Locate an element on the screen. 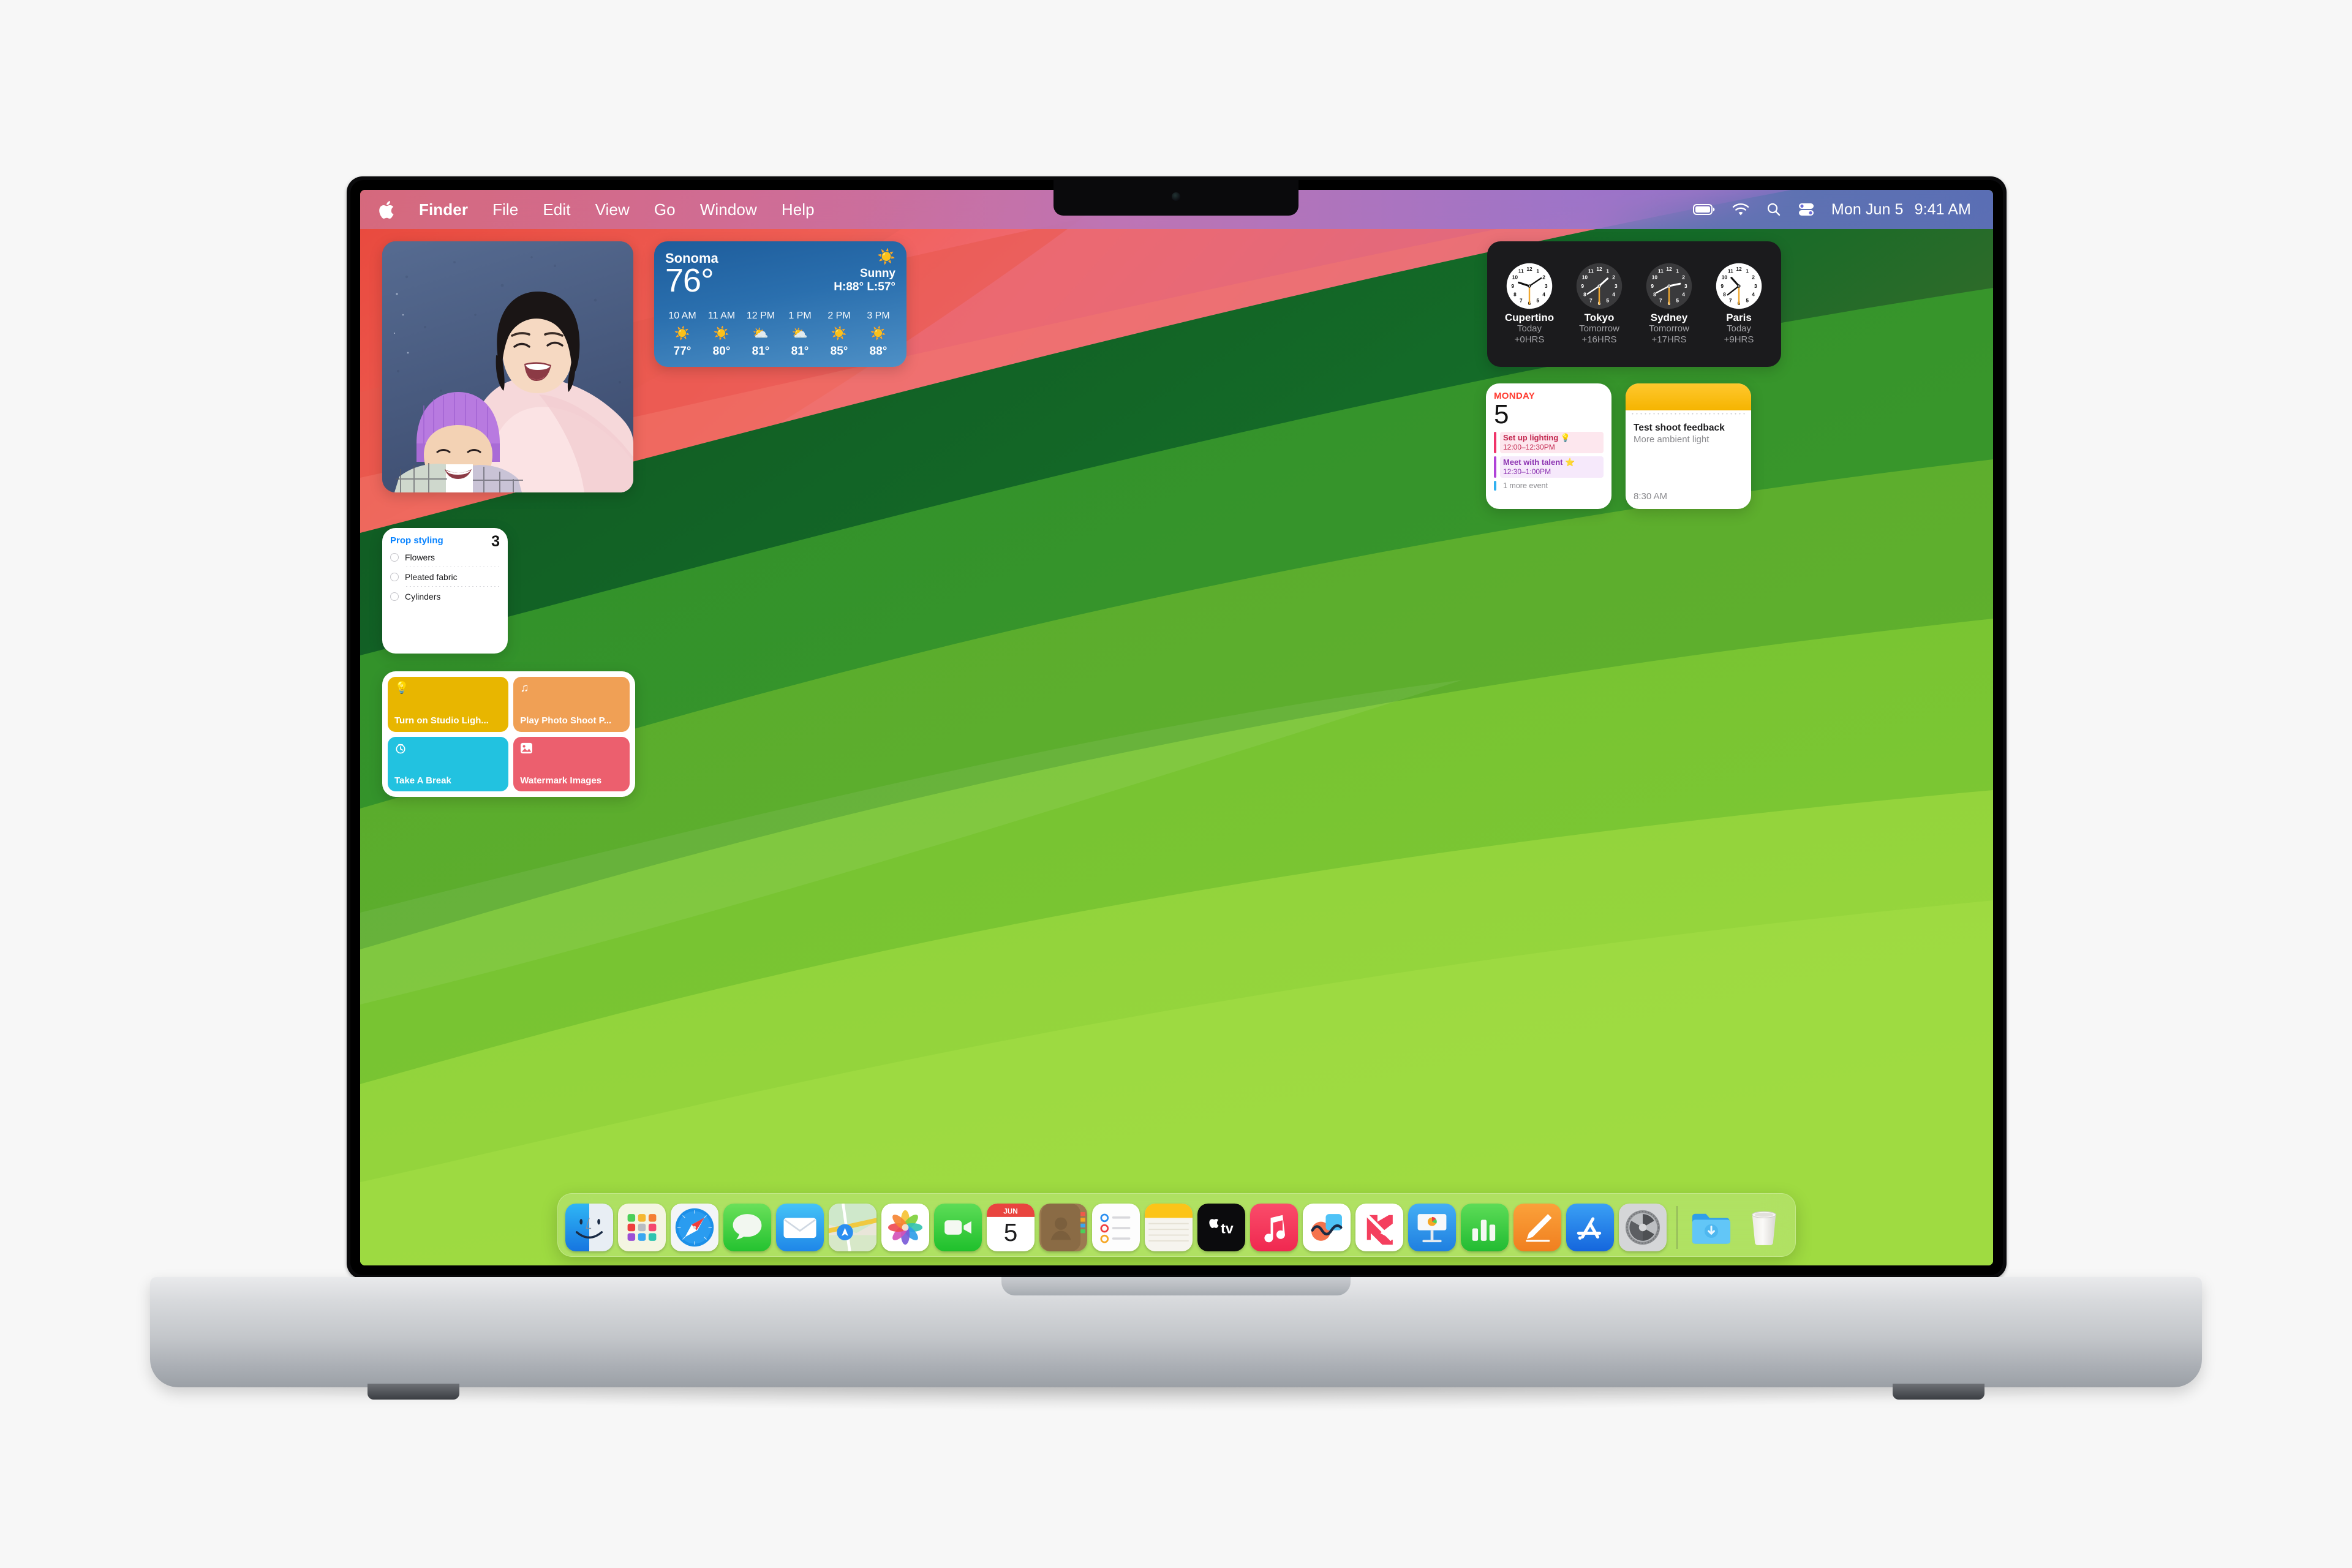  menu-item-go: Go is located at coordinates (665, 209).